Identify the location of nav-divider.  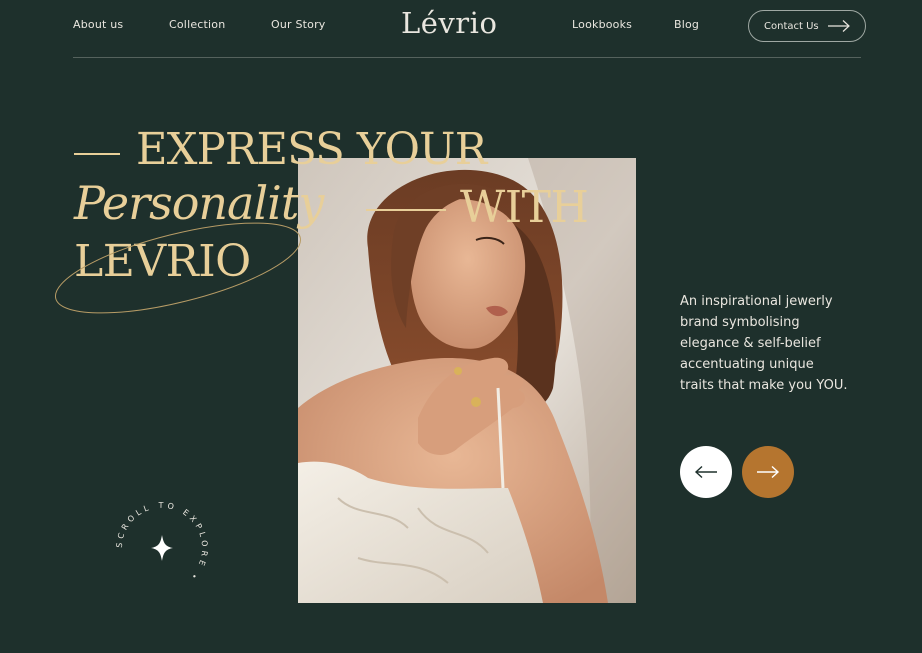
(467, 57).